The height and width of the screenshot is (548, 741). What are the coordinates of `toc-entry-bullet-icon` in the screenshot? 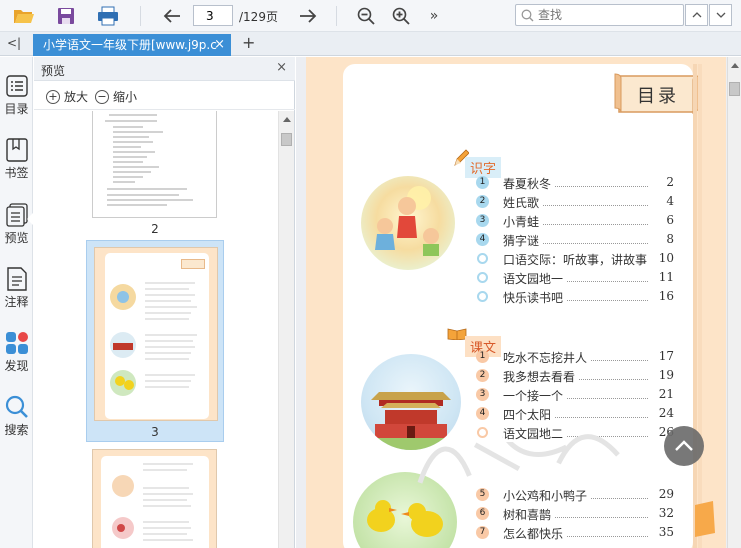 It's located at (482, 296).